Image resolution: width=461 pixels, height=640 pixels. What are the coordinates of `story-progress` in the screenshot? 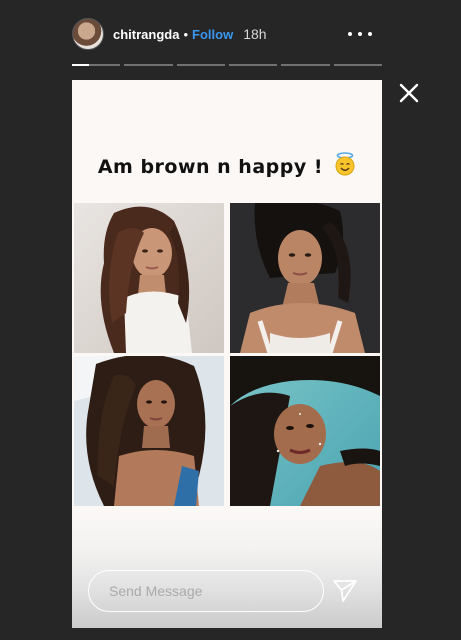 It's located at (227, 65).